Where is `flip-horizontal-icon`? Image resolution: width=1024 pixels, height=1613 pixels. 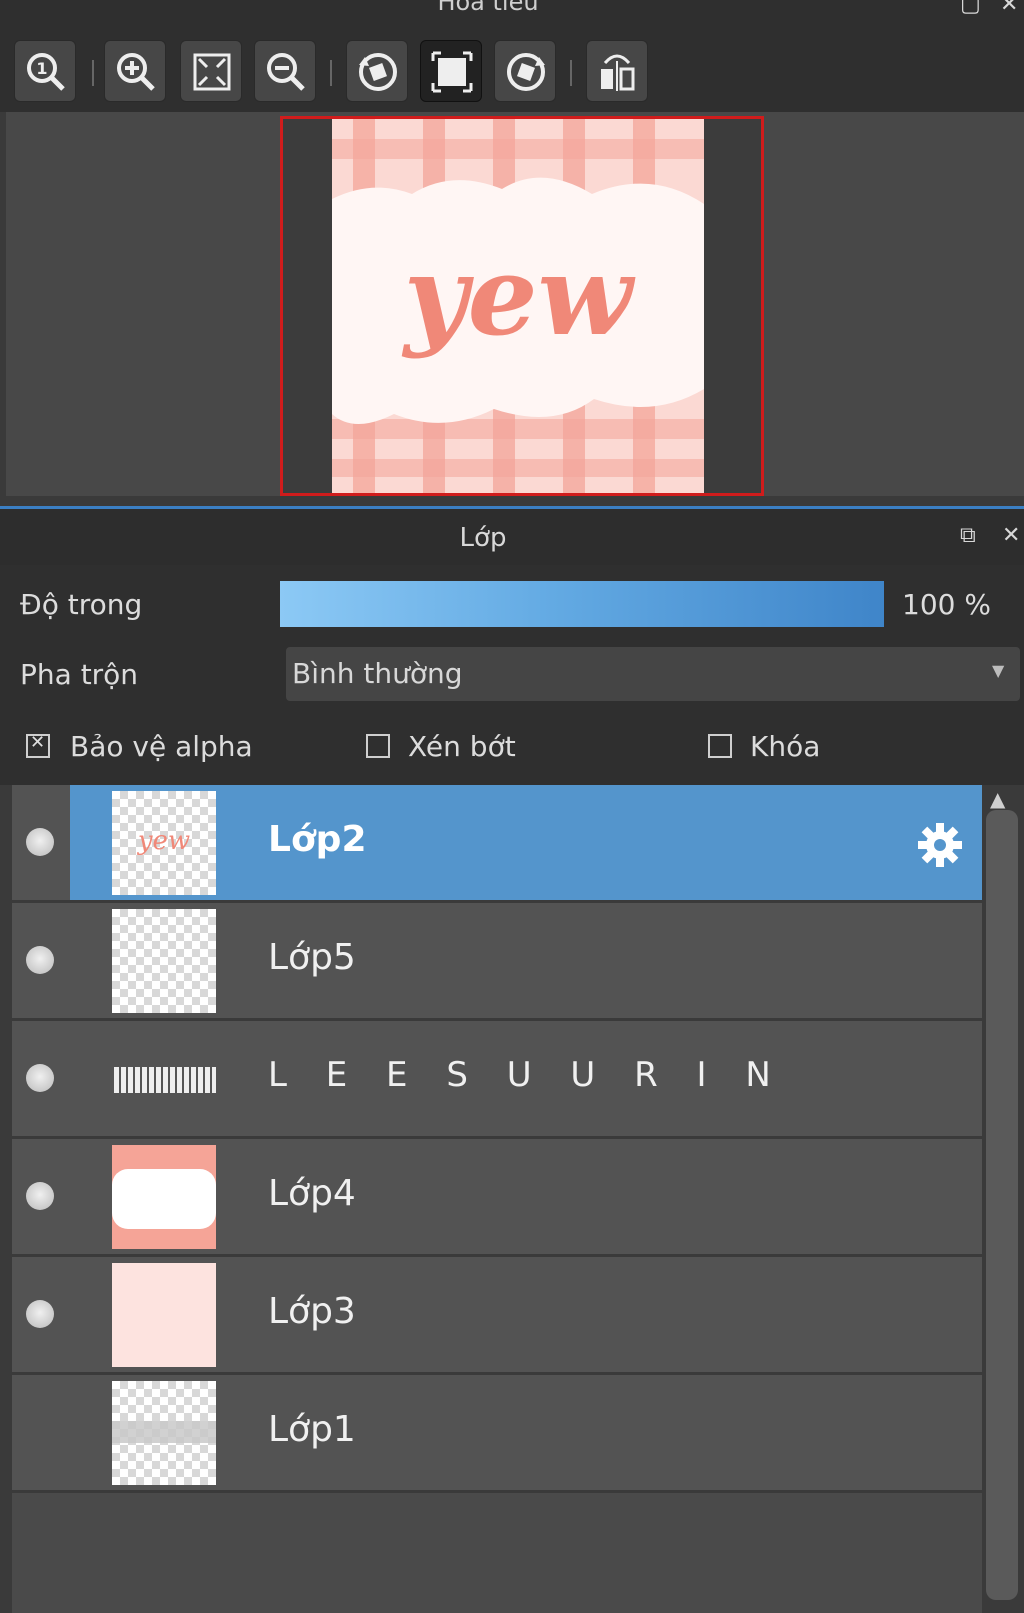
flip-horizontal-icon is located at coordinates (618, 72).